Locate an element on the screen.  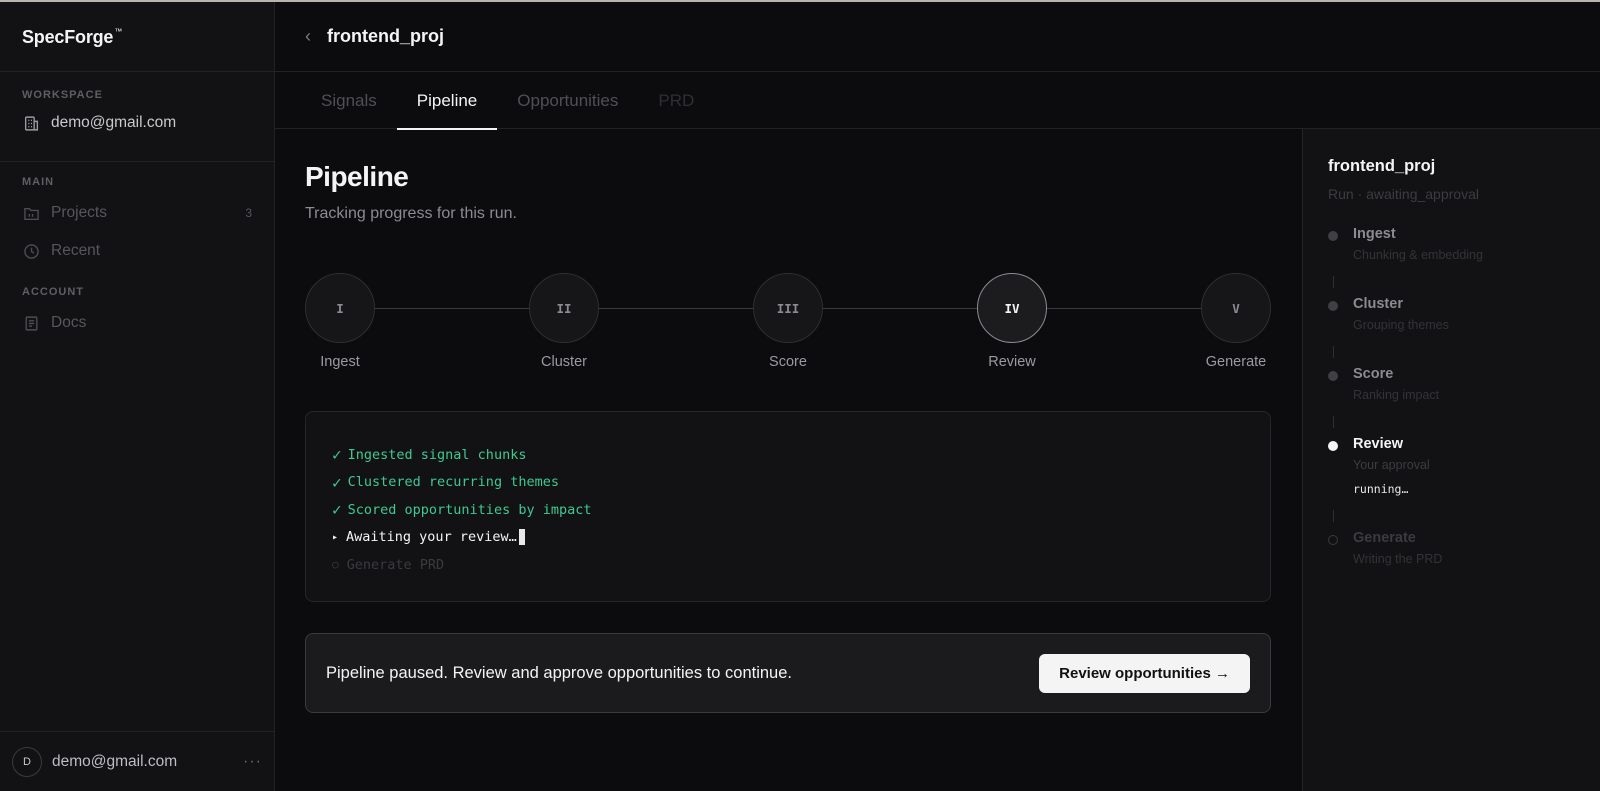
main-label: MAIN is located at coordinates (38, 182).